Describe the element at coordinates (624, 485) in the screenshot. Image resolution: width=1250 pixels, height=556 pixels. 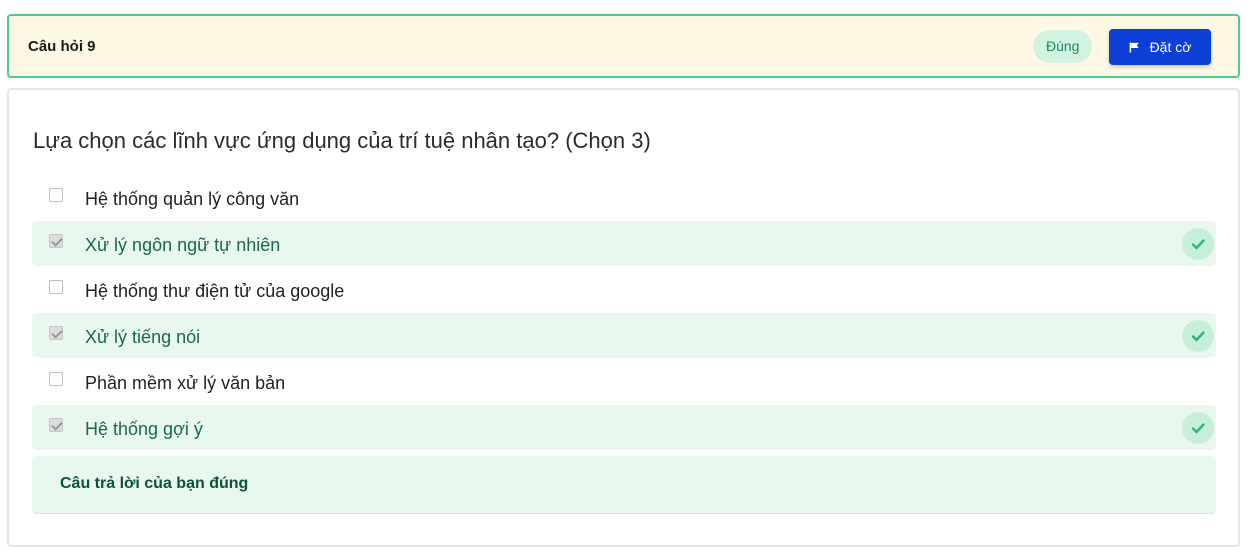
I see `feedback-box: Câu trả lời của bạn đúng` at that location.